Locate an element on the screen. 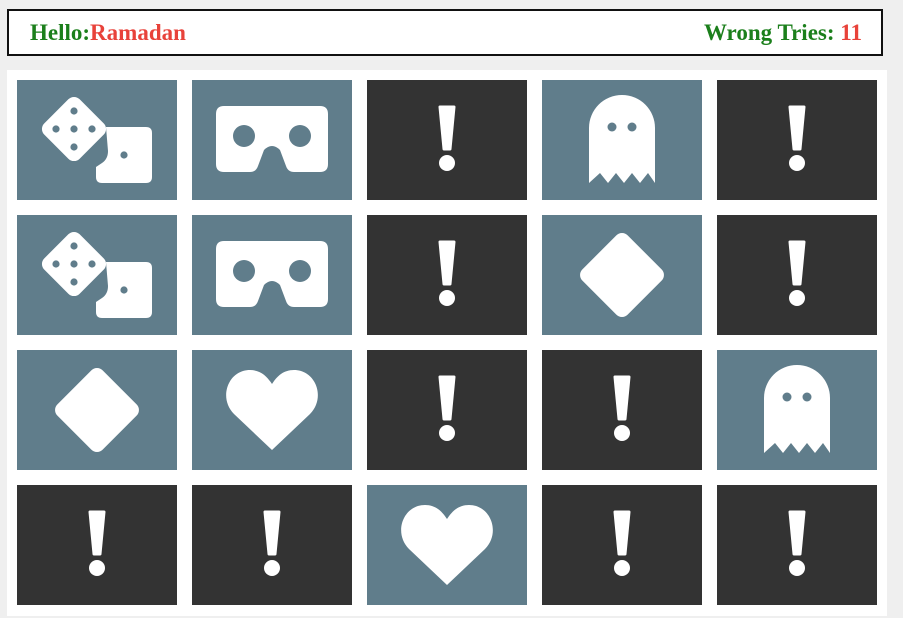 The image size is (903, 618). wrong-tries-label: Wrong Tries: is located at coordinates (769, 32).